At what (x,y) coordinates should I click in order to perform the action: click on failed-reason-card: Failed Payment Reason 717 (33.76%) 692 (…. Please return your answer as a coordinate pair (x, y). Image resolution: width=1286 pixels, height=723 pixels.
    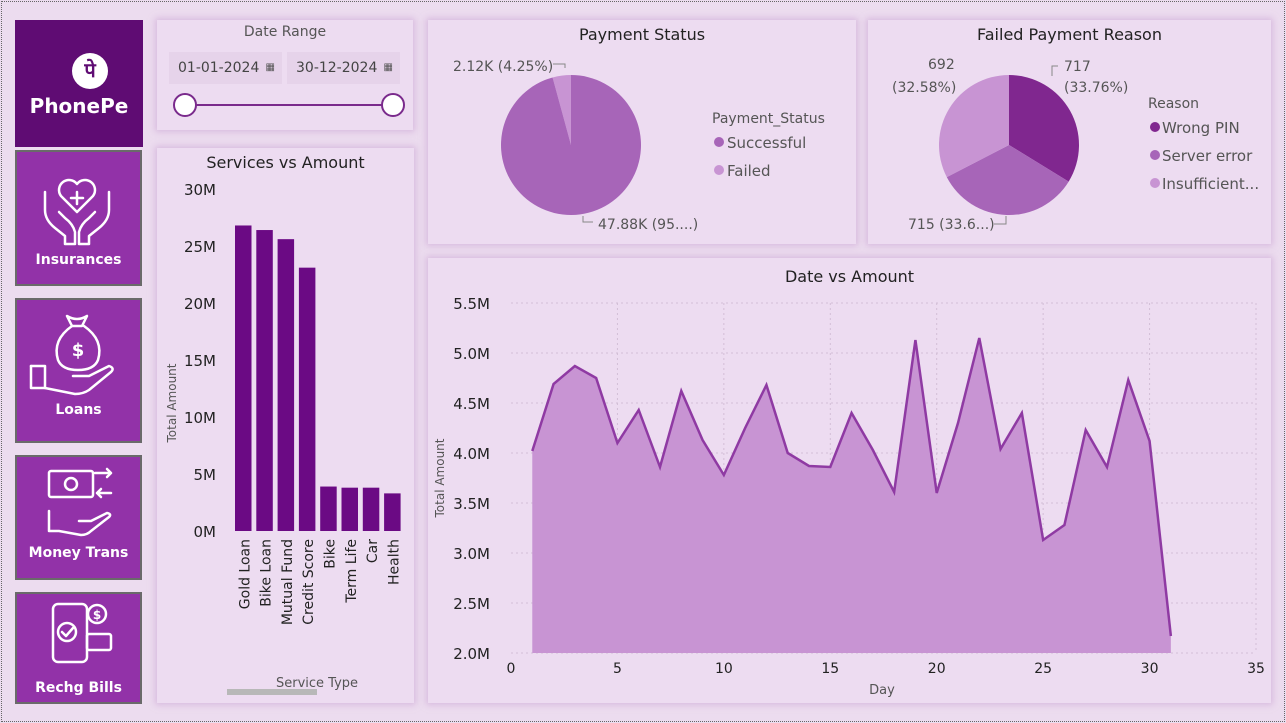
    Looking at the image, I should click on (1069, 132).